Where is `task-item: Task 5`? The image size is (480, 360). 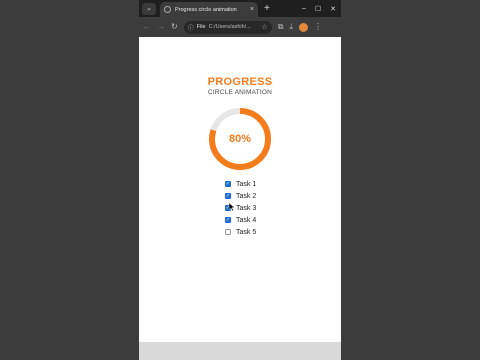 task-item: Task 5 is located at coordinates (240, 232).